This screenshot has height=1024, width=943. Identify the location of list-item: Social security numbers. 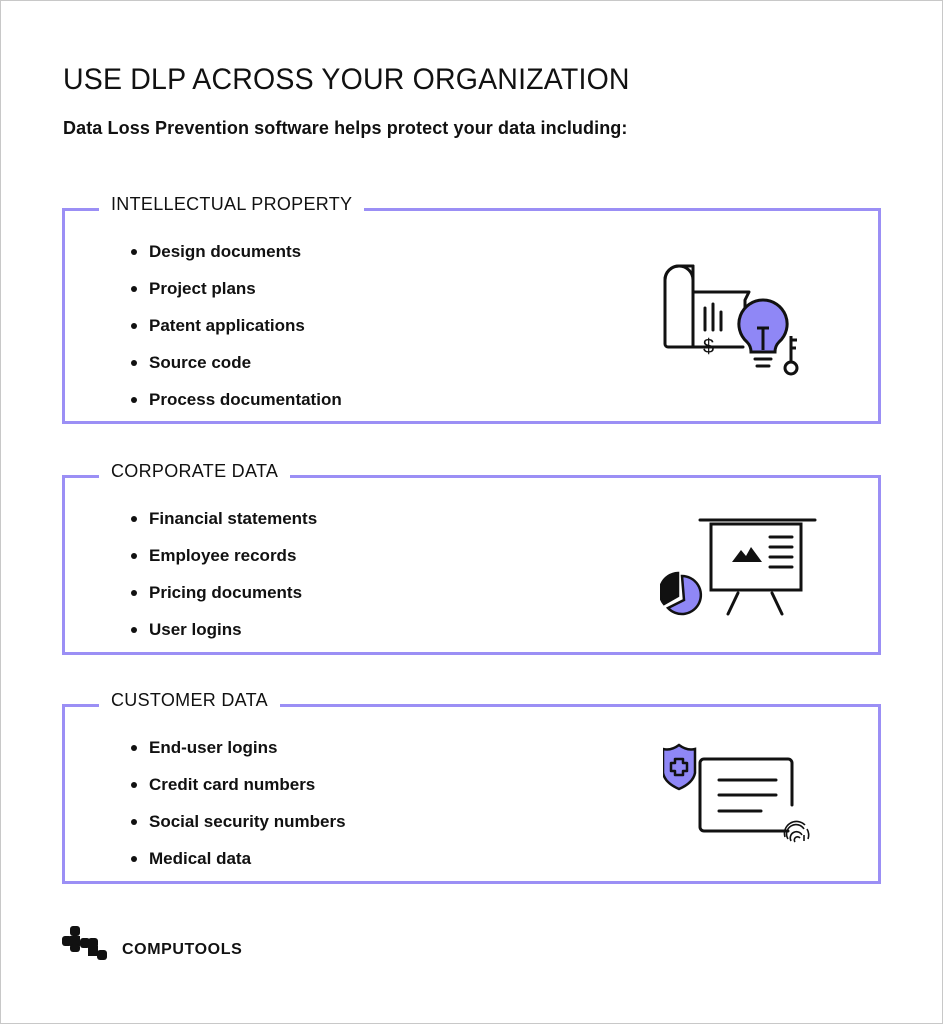
(238, 821).